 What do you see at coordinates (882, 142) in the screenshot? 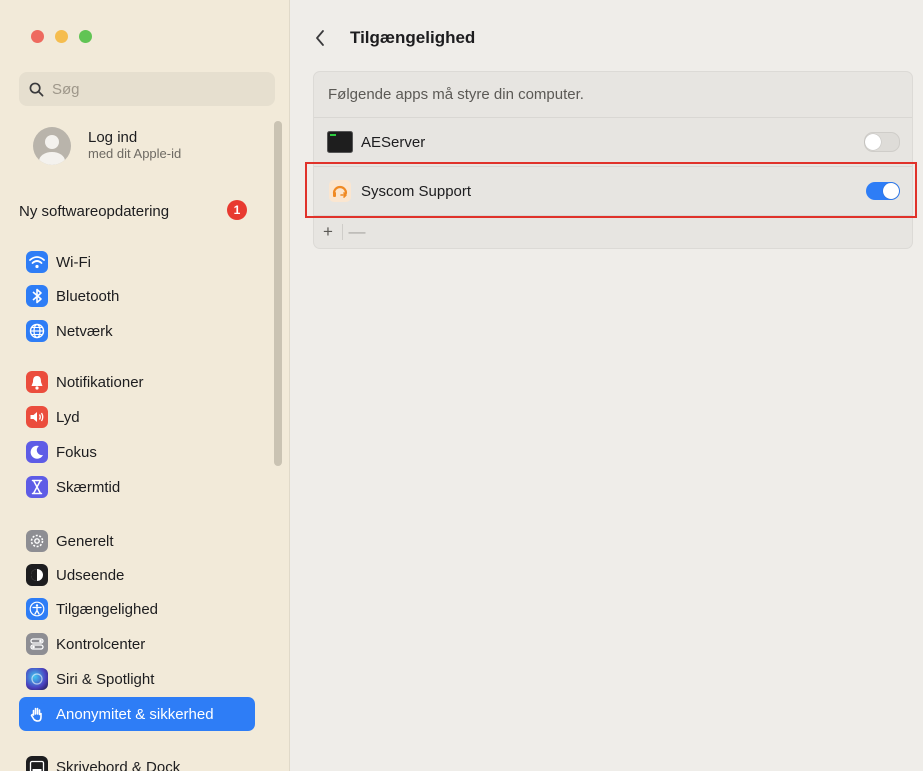
I see `aeserver-toggle` at bounding box center [882, 142].